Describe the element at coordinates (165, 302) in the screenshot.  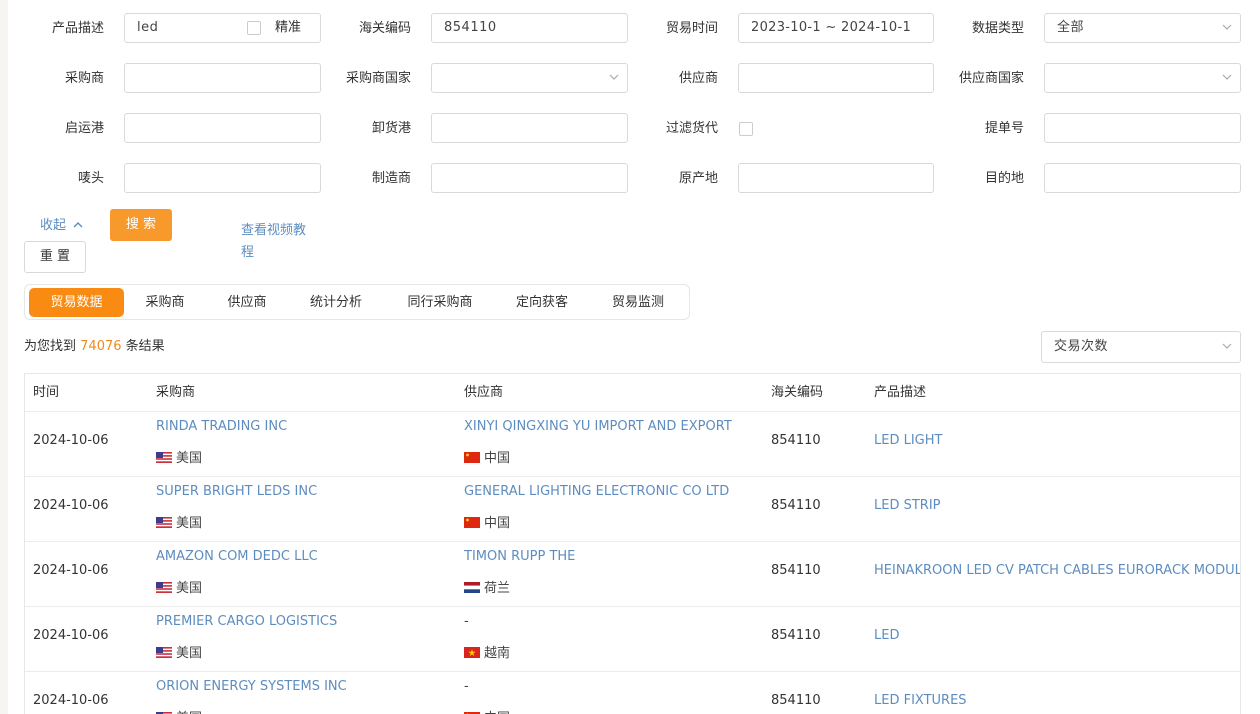
I see `tab-buyers: 采购商` at that location.